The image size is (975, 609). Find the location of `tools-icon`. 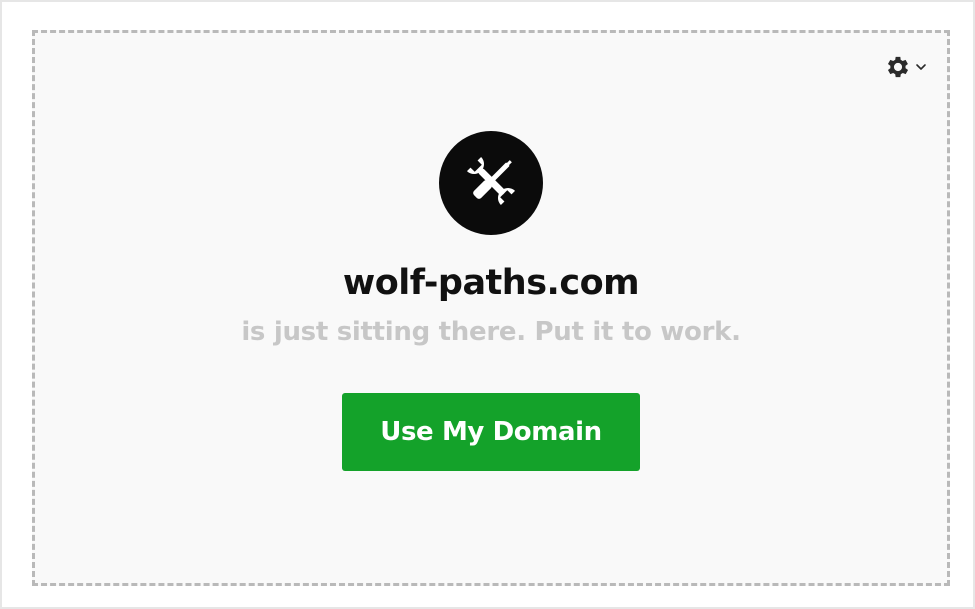

tools-icon is located at coordinates (491, 183).